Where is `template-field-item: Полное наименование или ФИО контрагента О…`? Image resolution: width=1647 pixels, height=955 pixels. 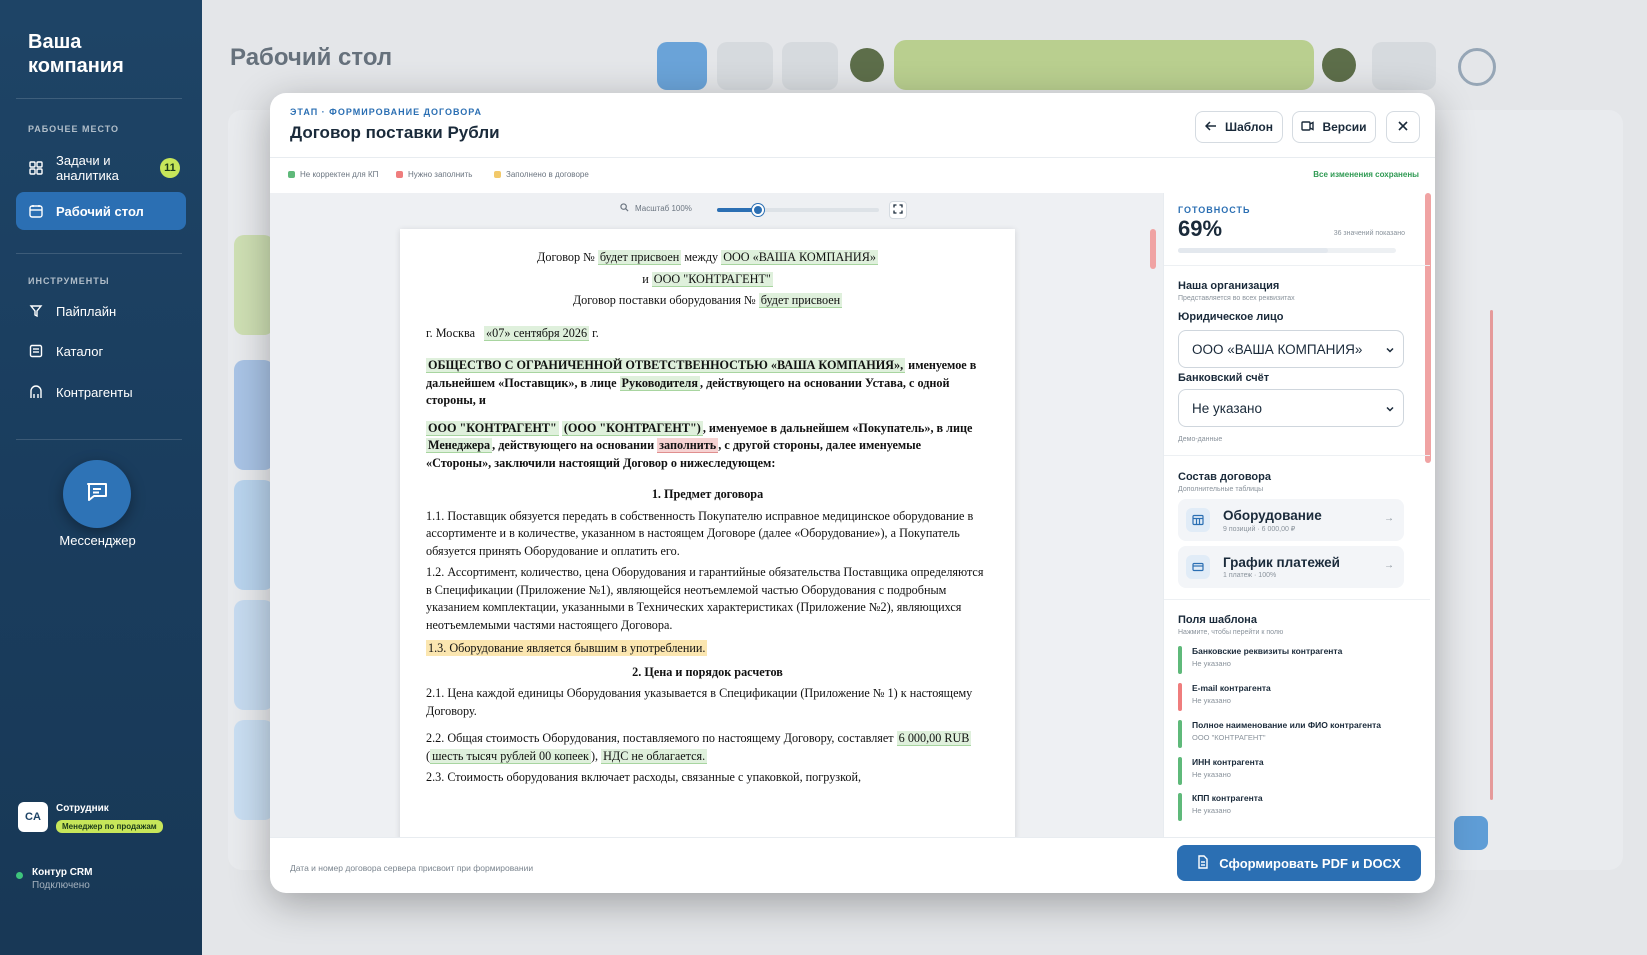 template-field-item: Полное наименование или ФИО контрагента О… is located at coordinates (1293, 734).